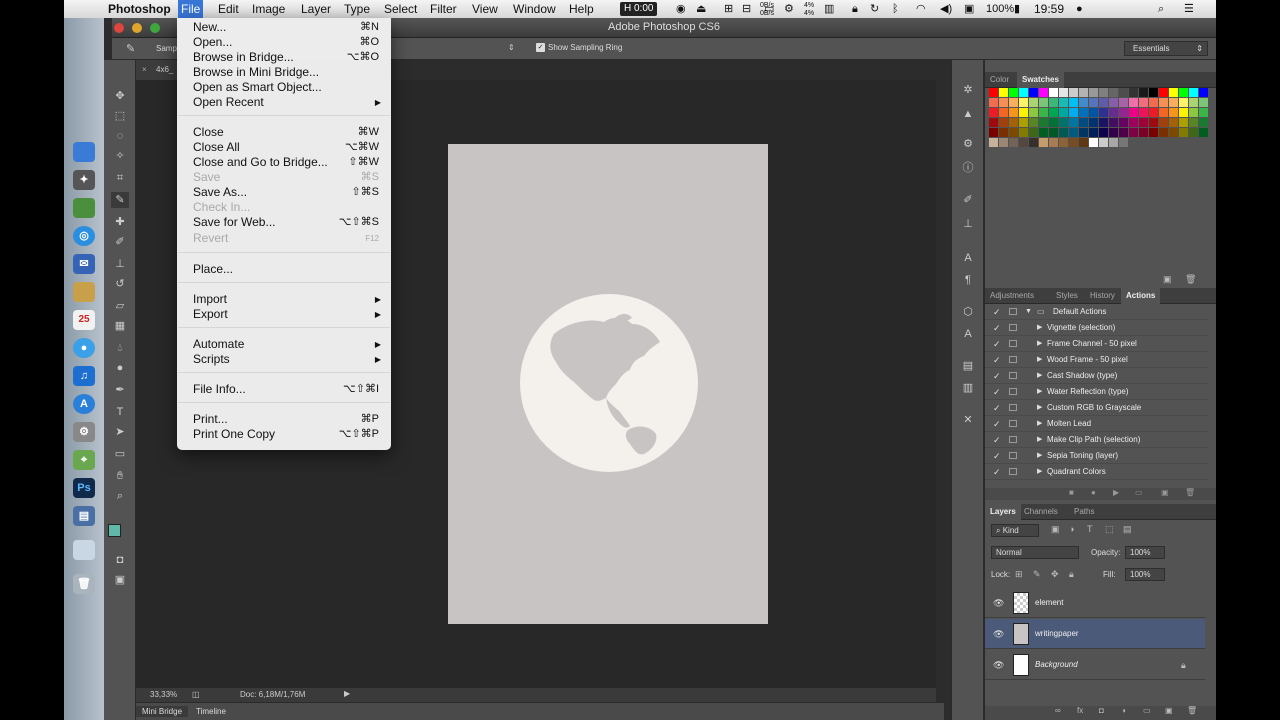  What do you see at coordinates (1097, 344) in the screenshot?
I see `action-row: ✓ ▶ Frame Channel - 50 pixel` at bounding box center [1097, 344].